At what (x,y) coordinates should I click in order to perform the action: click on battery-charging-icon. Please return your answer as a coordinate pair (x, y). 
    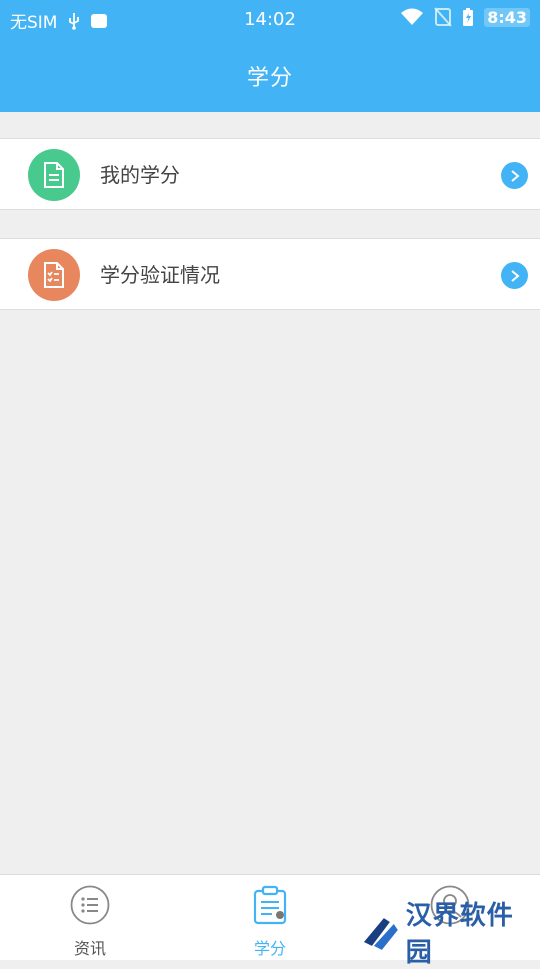
    Looking at the image, I should click on (468, 17).